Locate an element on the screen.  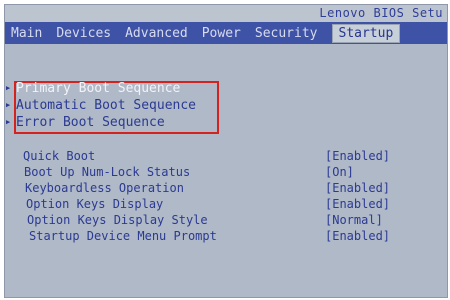
error-boot-sequence-item: Error Boot Sequence is located at coordinates (90, 122).